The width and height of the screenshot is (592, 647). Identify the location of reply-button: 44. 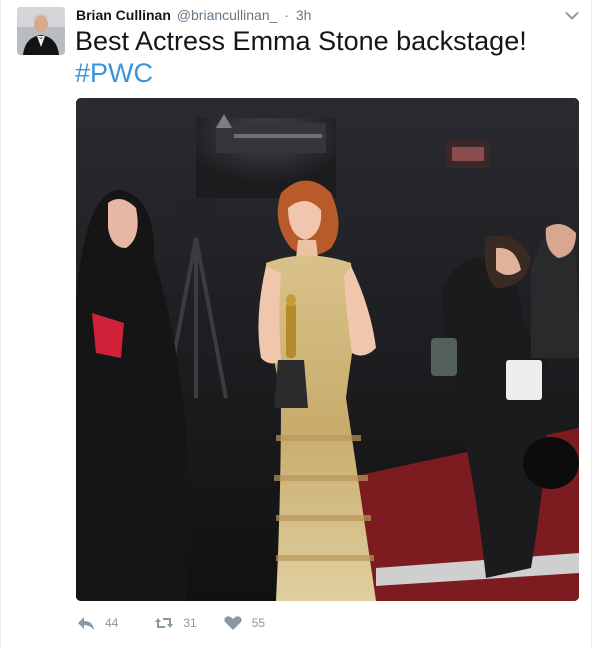
(97, 623).